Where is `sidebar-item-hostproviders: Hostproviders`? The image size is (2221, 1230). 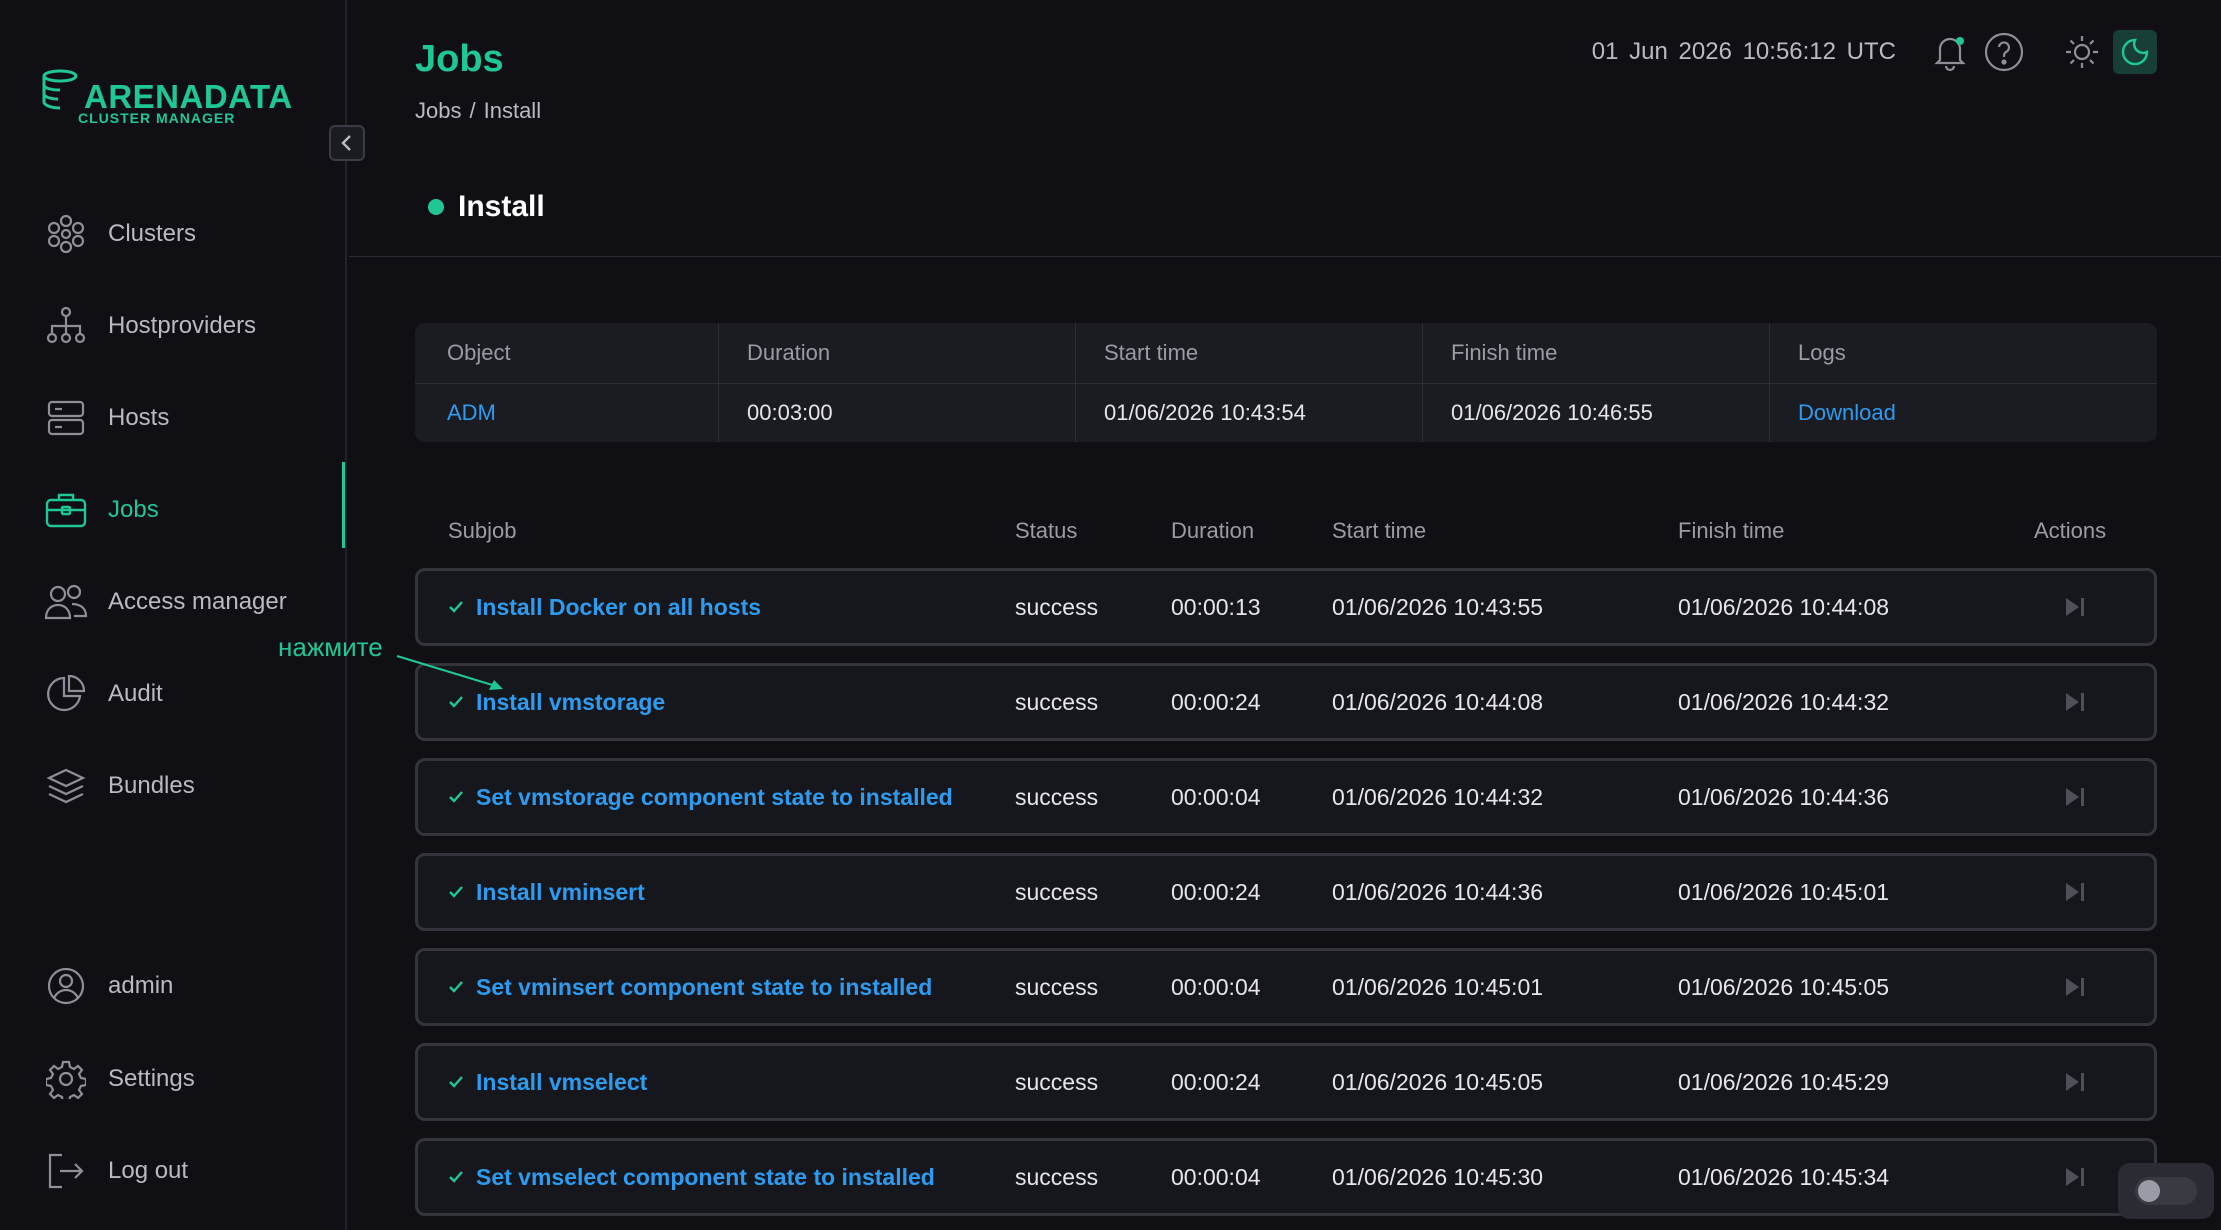 sidebar-item-hostproviders: Hostproviders is located at coordinates (172, 326).